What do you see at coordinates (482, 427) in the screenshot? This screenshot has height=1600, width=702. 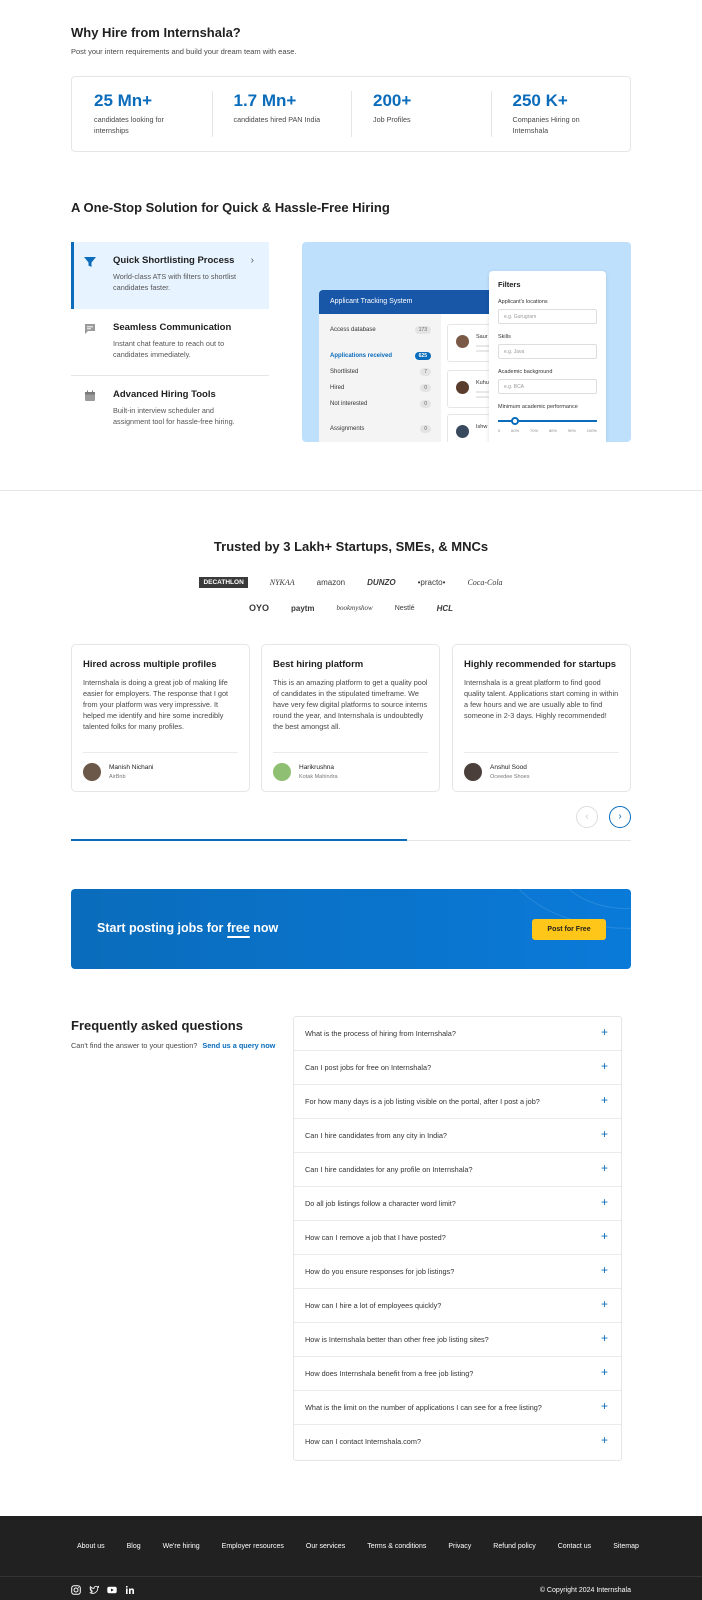 I see `candidate-name: Ishw` at bounding box center [482, 427].